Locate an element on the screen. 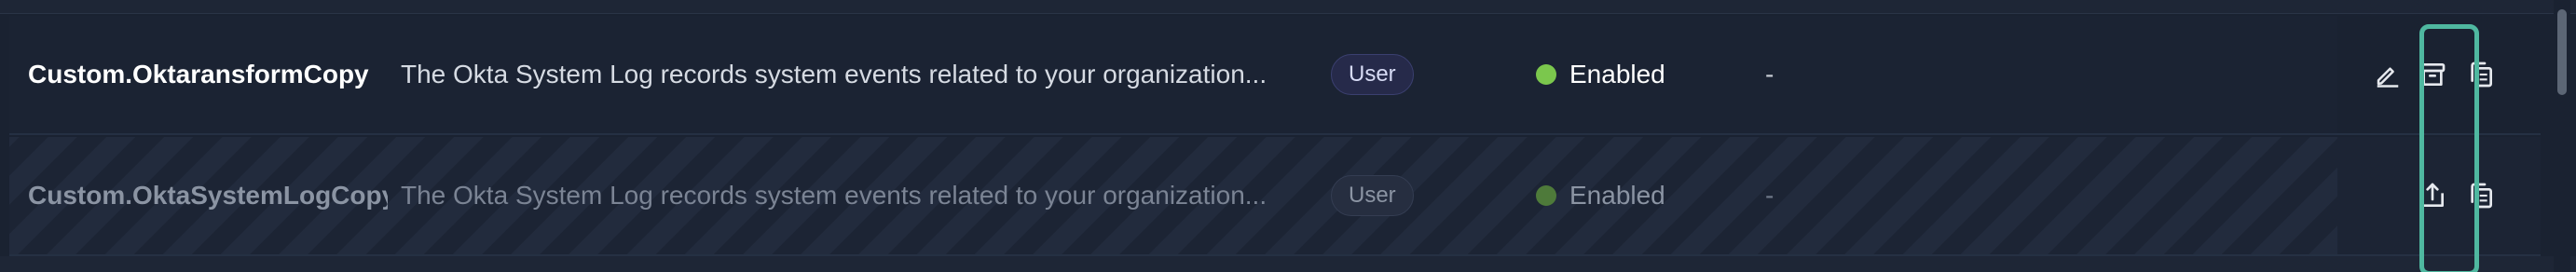 The width and height of the screenshot is (2576, 272). archive-button is located at coordinates (2432, 74).